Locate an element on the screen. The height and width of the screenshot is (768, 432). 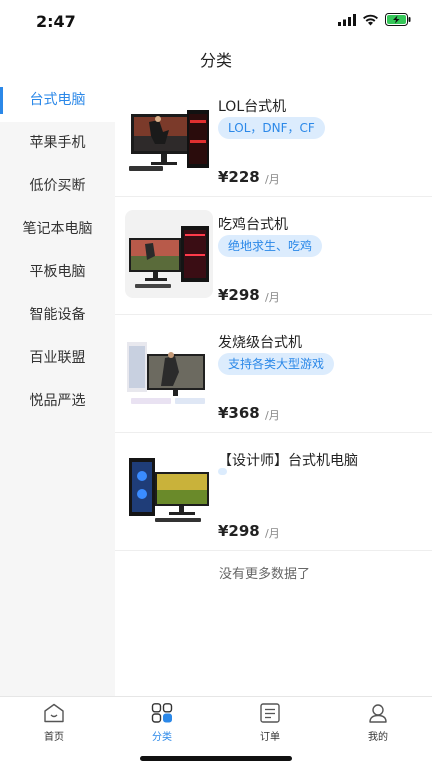
tab-label: 分类 is located at coordinates (162, 737).